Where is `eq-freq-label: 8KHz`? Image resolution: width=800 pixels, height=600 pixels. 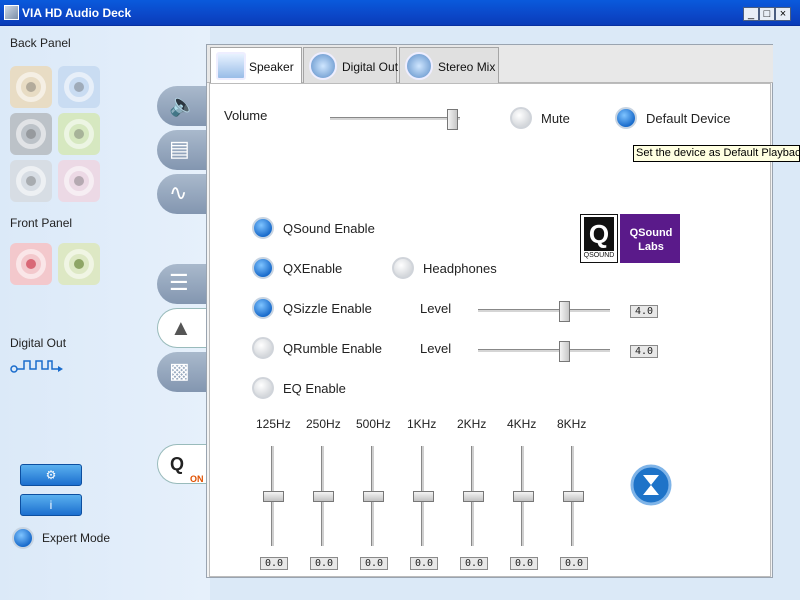
eq-freq-label: 8KHz is located at coordinates (572, 424).